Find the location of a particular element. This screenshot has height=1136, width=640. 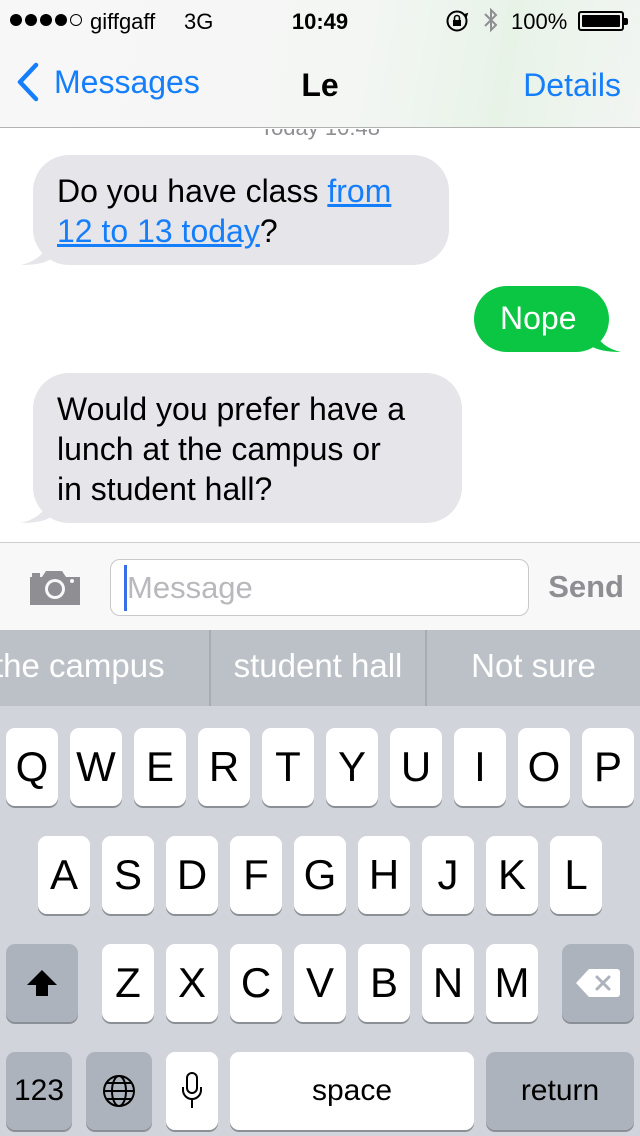

message-text: Nope is located at coordinates (538, 318).